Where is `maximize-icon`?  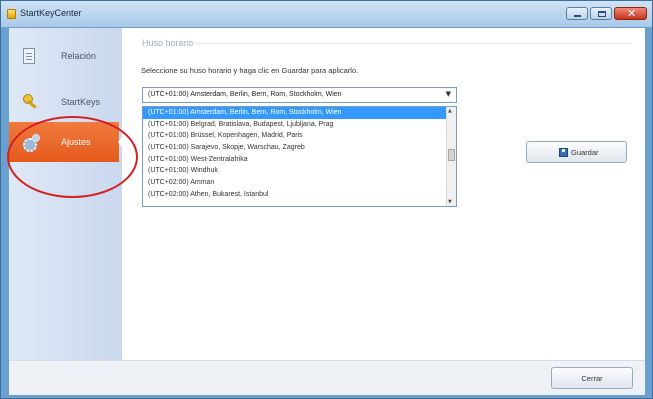 maximize-icon is located at coordinates (602, 14).